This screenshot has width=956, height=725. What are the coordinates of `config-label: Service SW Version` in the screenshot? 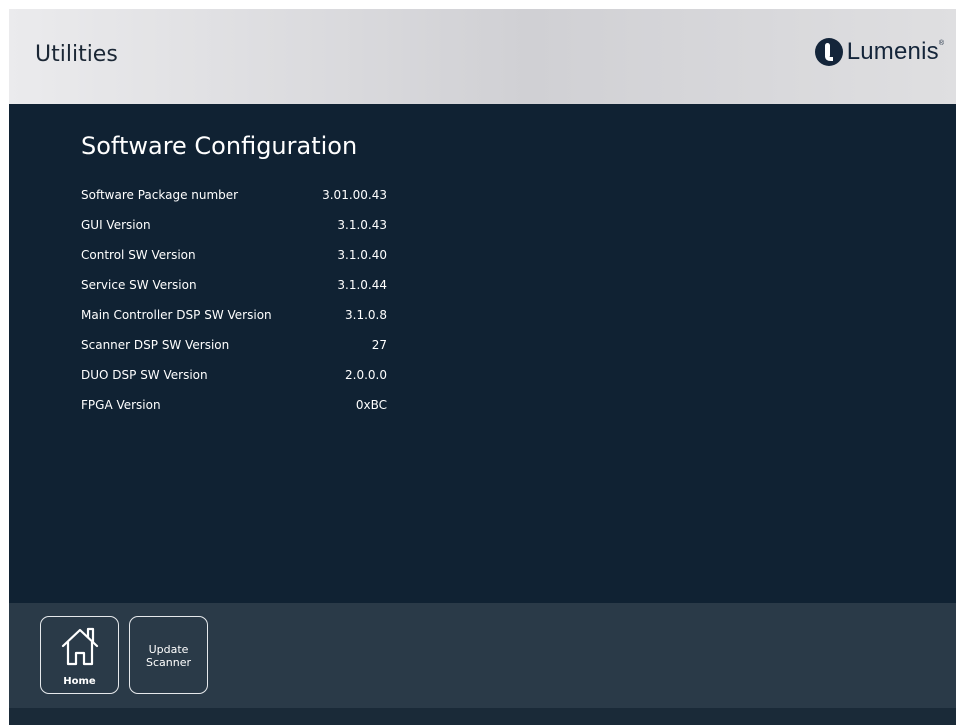 It's located at (139, 285).